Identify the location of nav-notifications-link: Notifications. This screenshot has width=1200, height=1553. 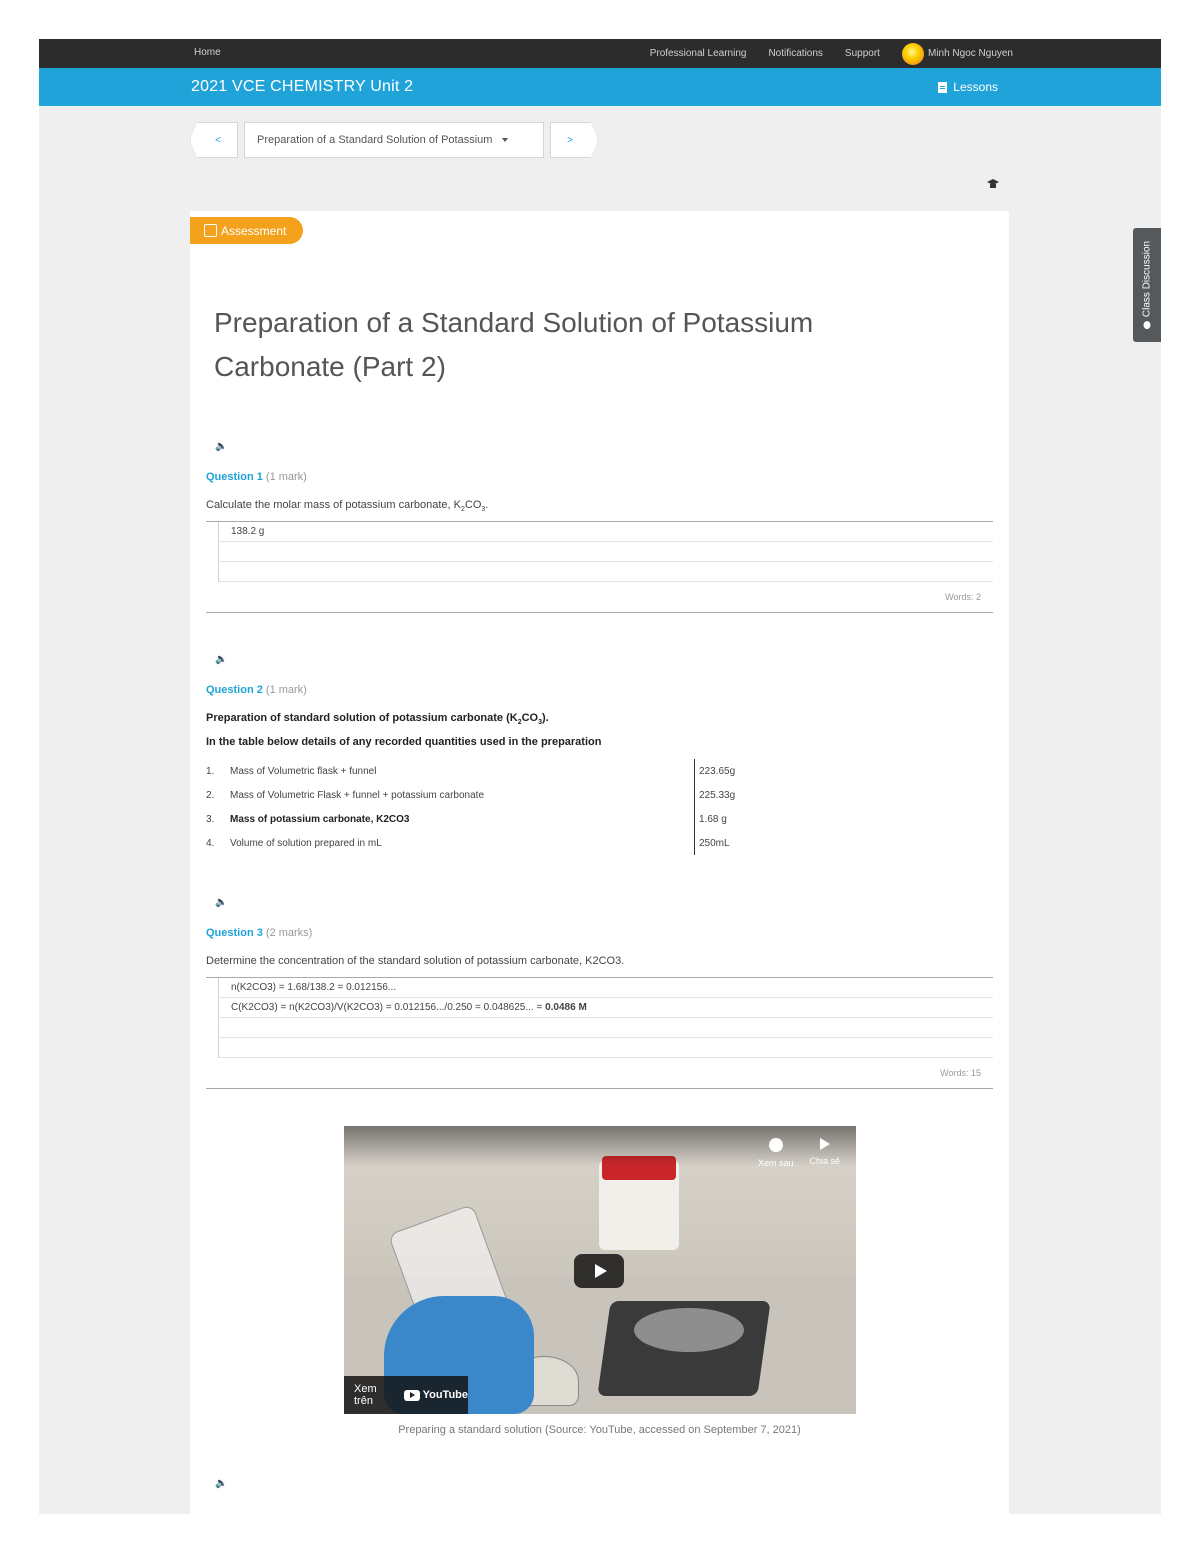
(795, 53).